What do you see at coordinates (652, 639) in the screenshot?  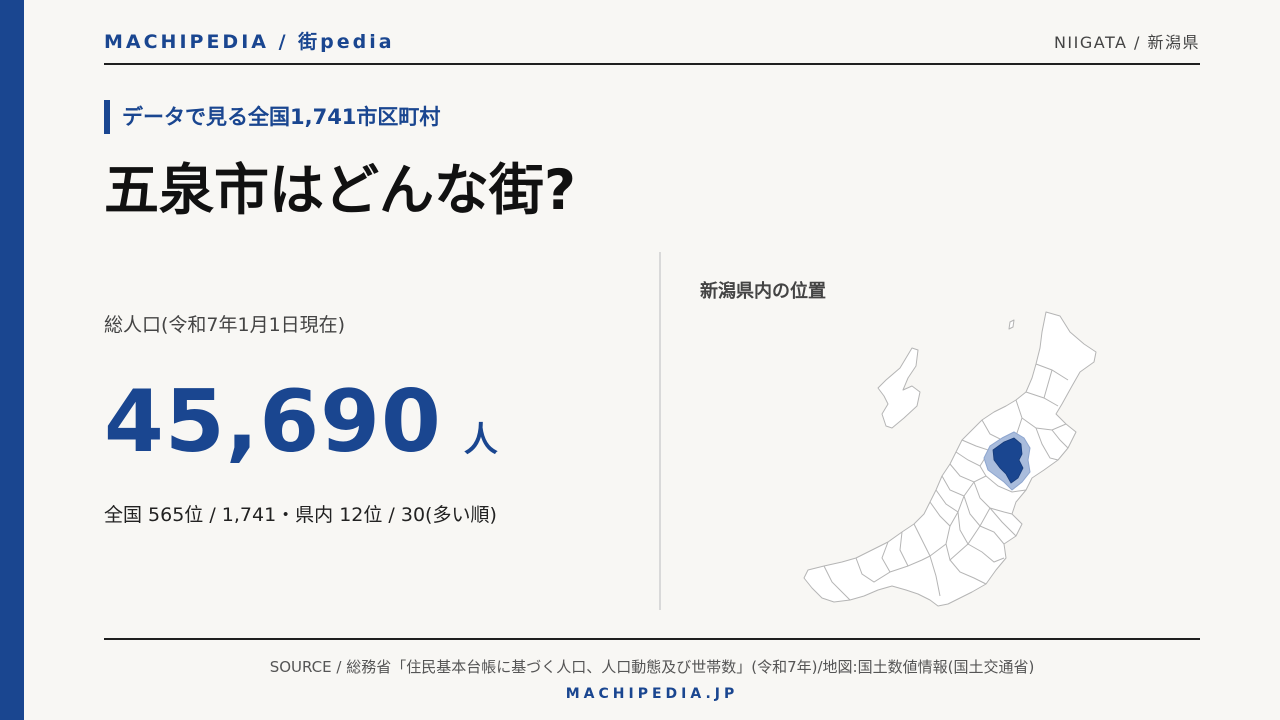 I see `footer-divider` at bounding box center [652, 639].